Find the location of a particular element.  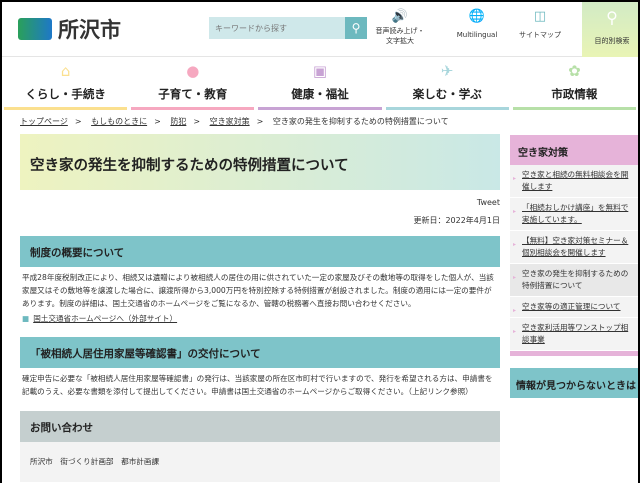

sidebar-link: 談事業 is located at coordinates (533, 339).